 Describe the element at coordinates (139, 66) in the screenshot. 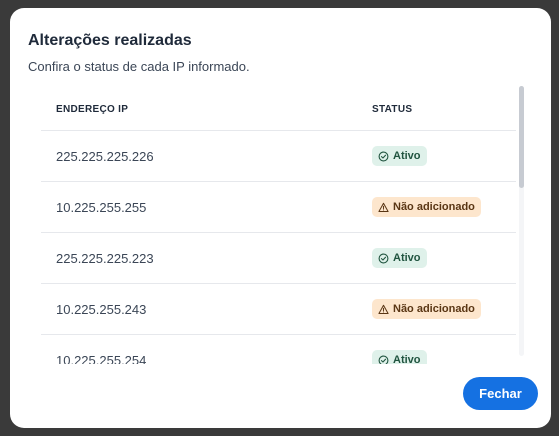

I see `dialog-subtitle: Confira o status de cada IP informado.` at that location.